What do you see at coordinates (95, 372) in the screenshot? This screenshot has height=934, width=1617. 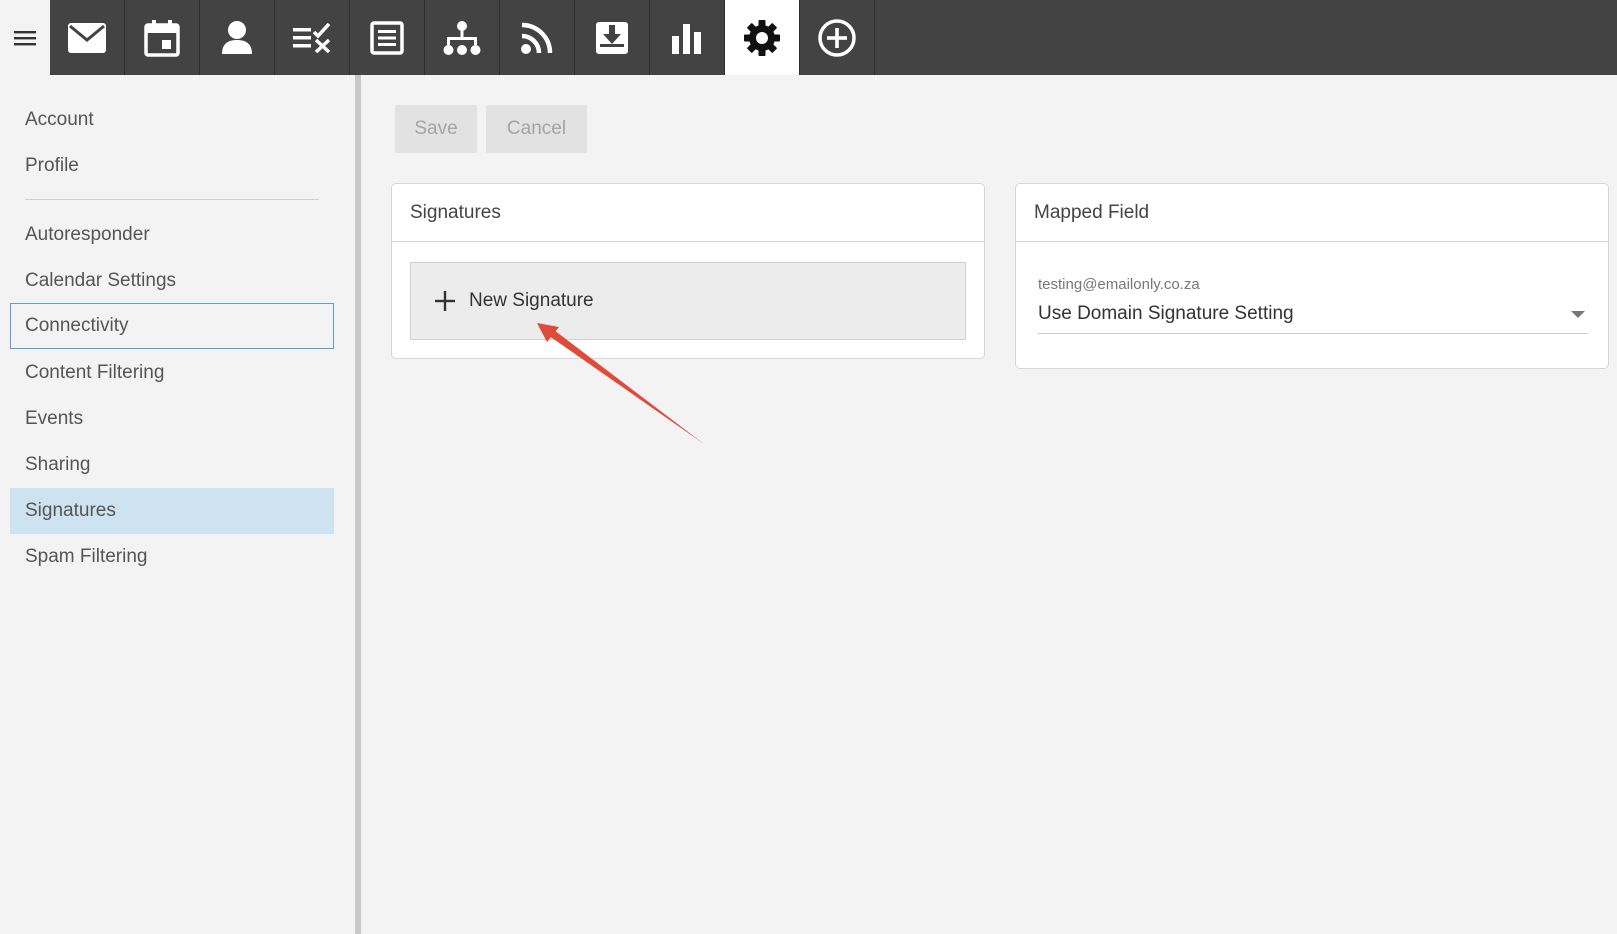 I see `sidebar-item-label: Content Filtering` at bounding box center [95, 372].